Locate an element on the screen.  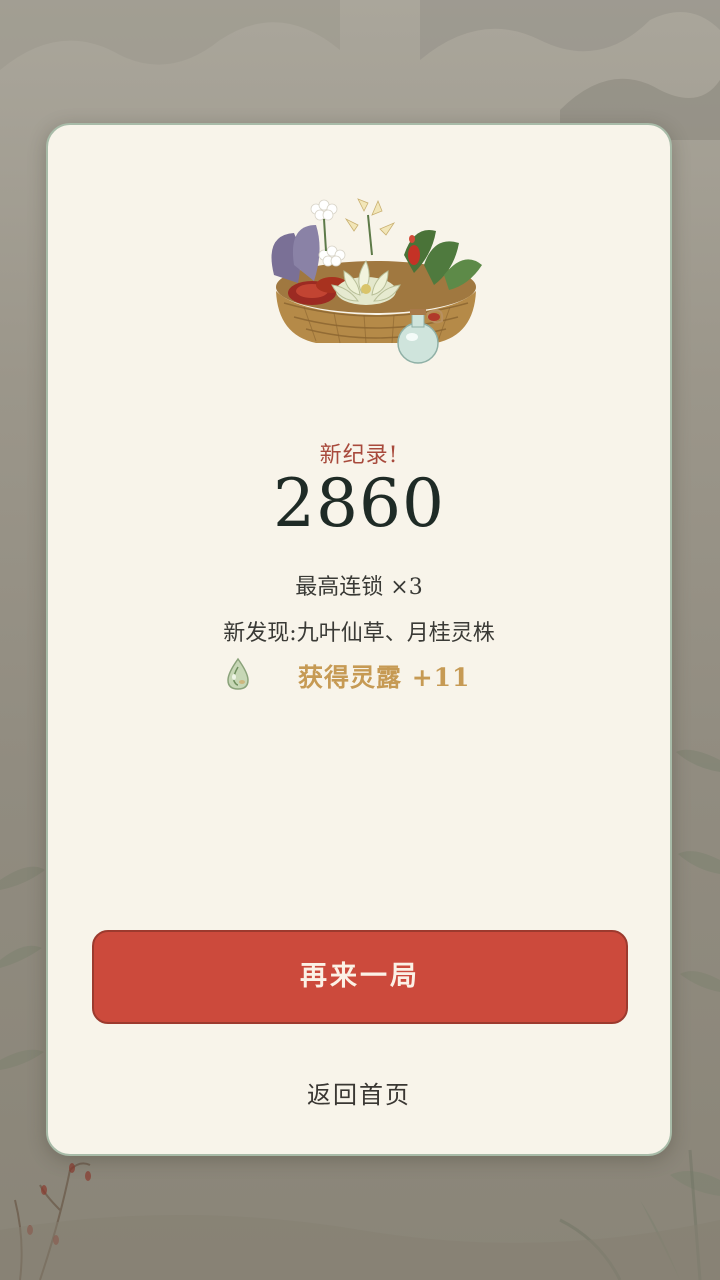
herb-basket-icon is located at coordinates (376, 281).